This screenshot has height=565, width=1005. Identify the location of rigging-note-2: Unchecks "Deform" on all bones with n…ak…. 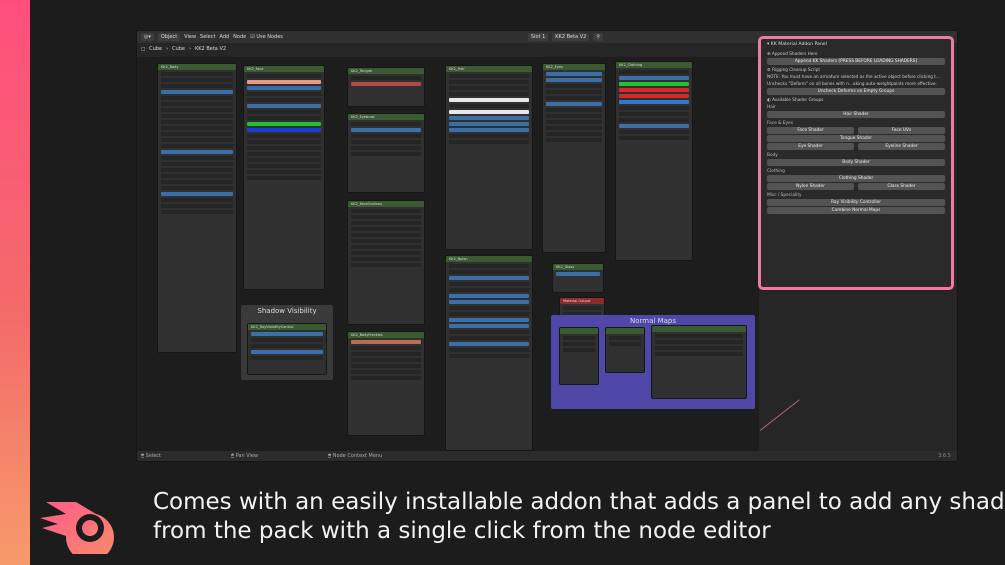
(852, 83).